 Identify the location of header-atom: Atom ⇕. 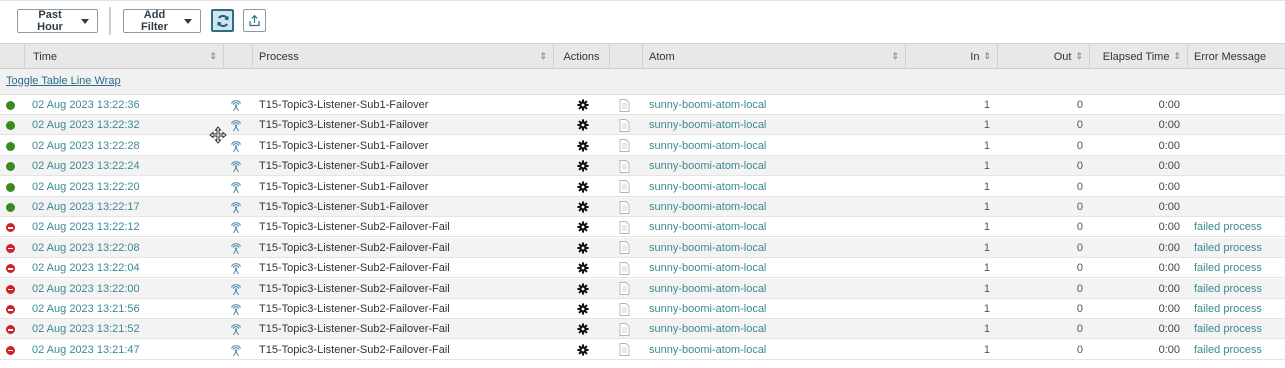
(774, 56).